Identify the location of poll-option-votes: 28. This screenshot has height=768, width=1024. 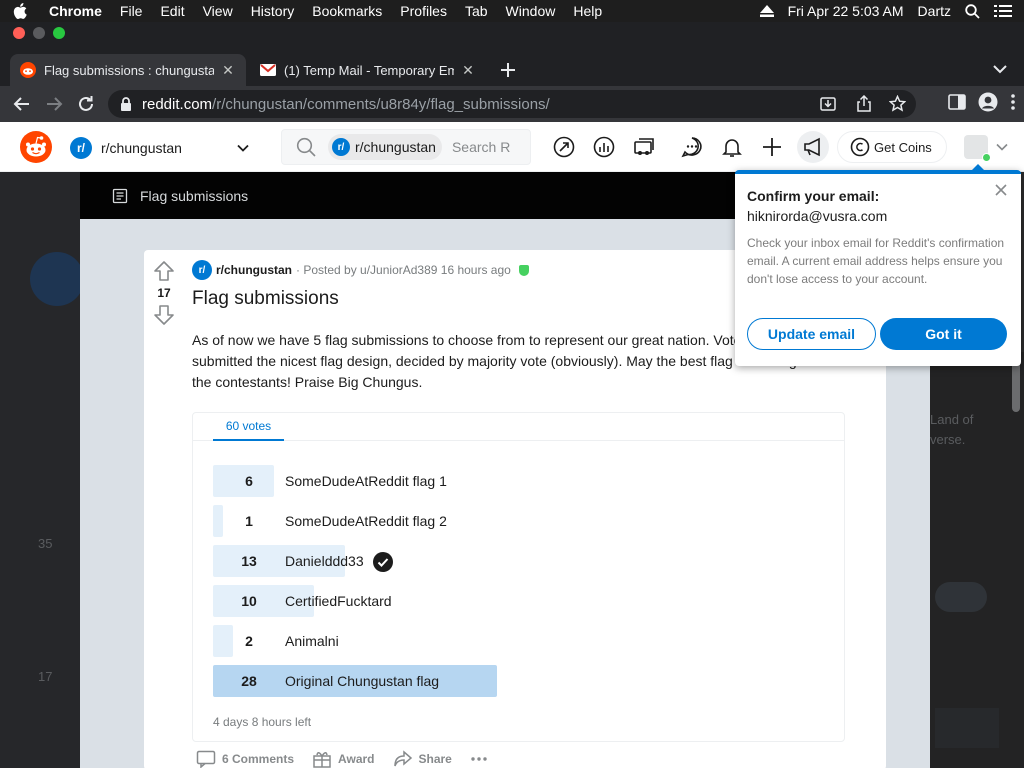
(249, 681).